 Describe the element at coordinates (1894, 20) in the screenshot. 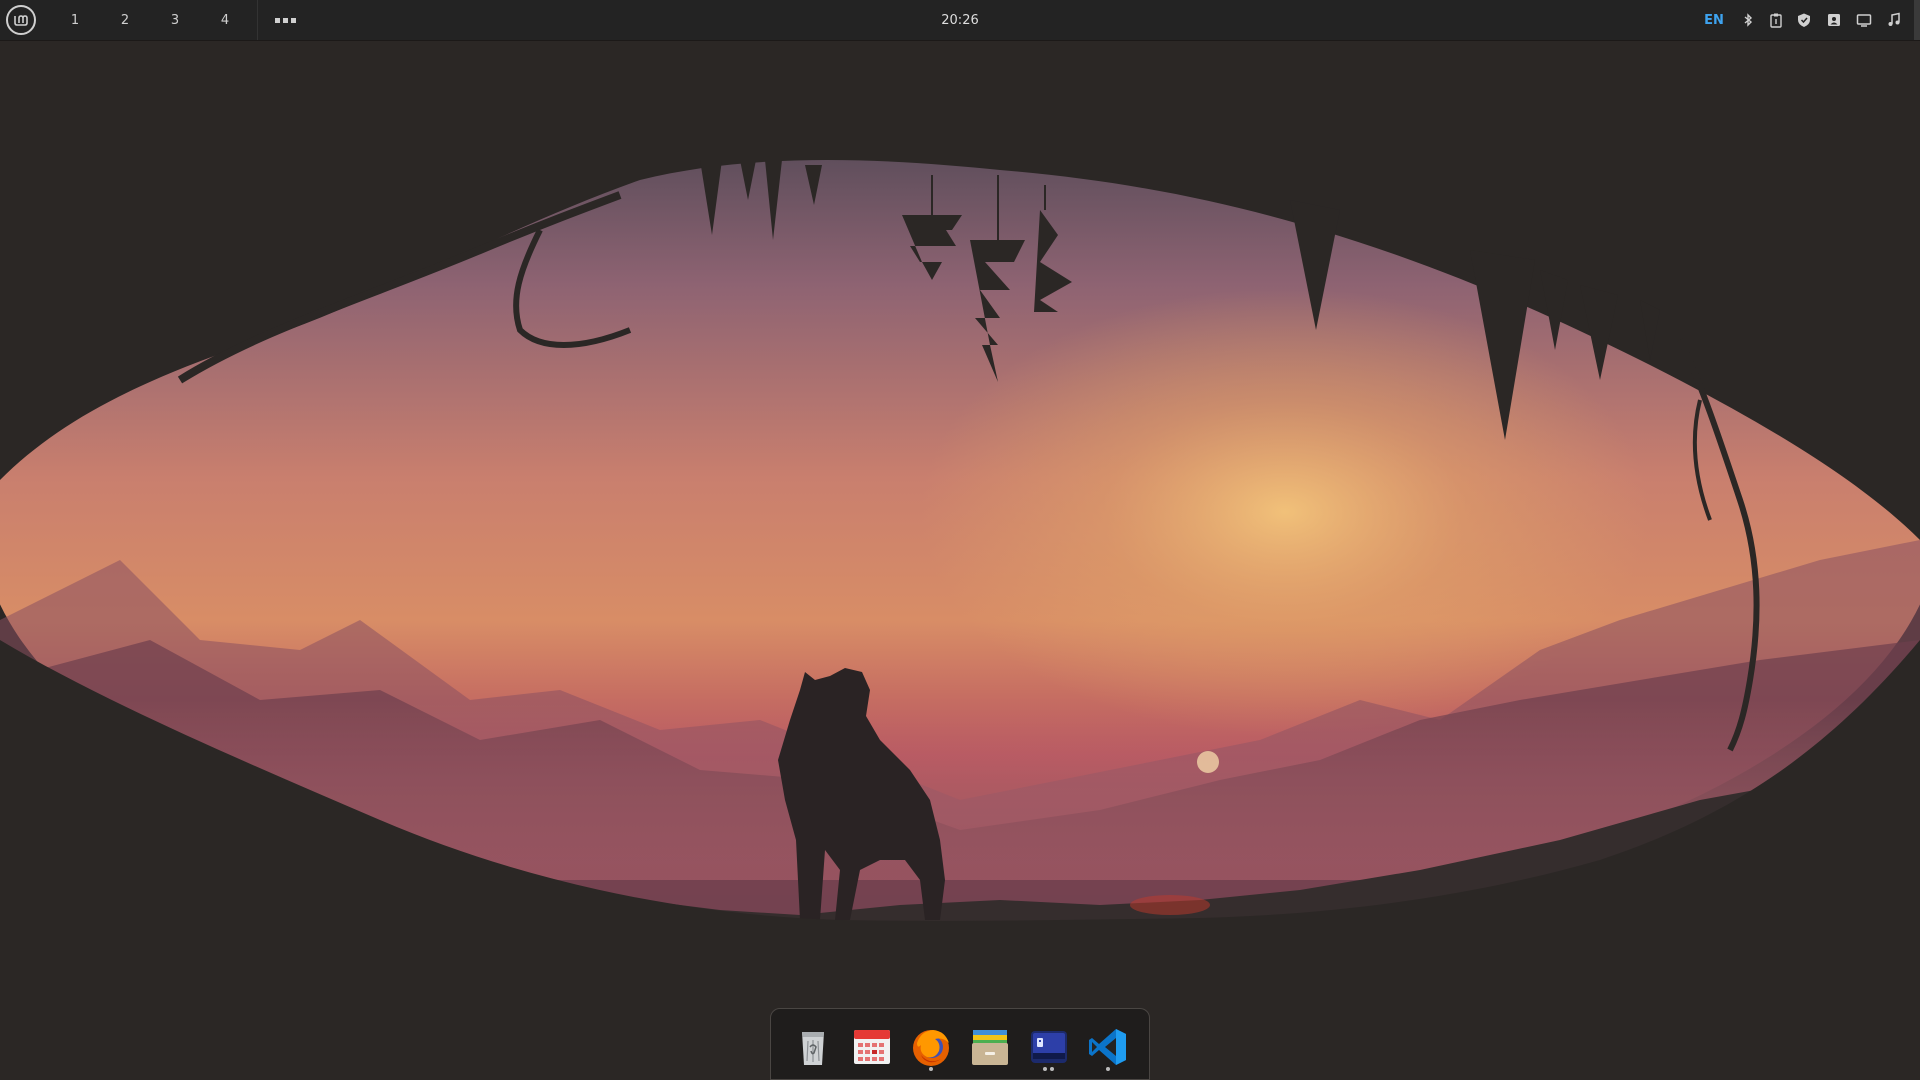

I see `music-icon` at that location.